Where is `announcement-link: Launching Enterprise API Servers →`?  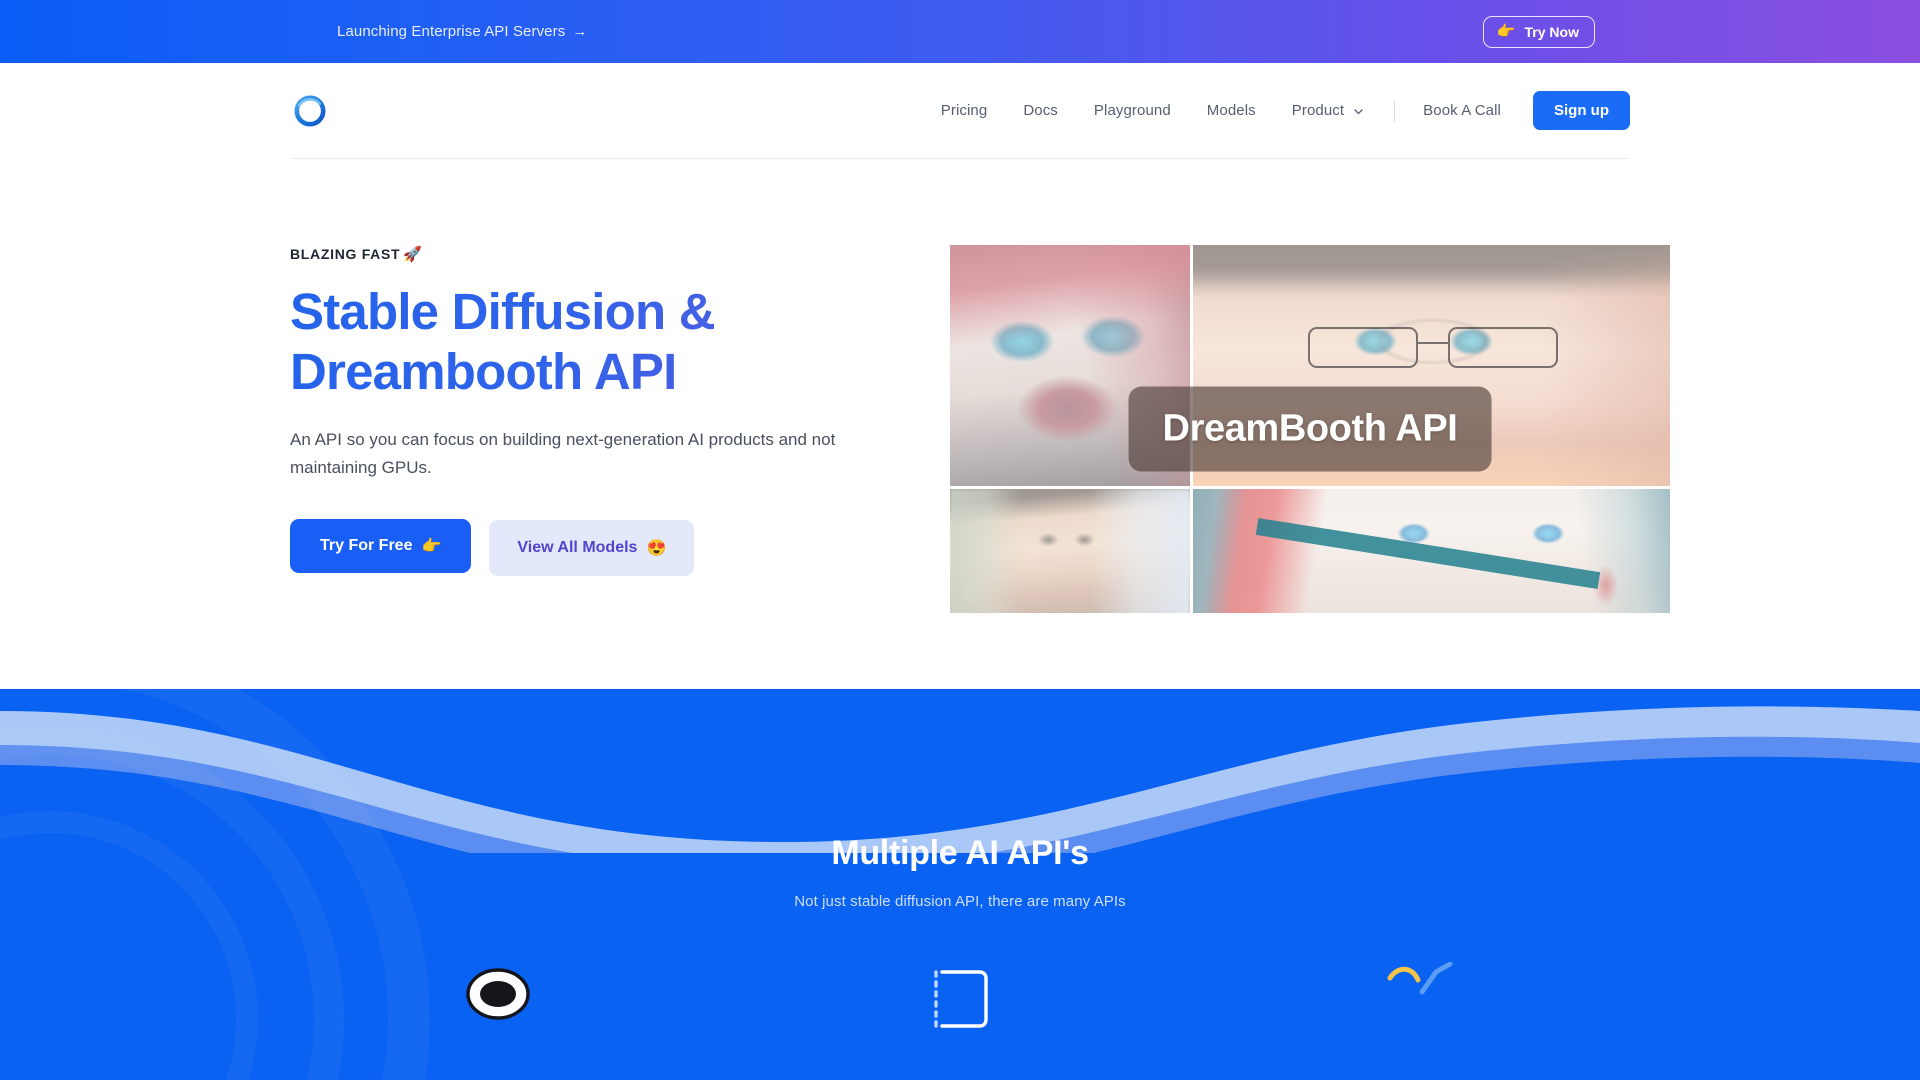 announcement-link: Launching Enterprise API Servers → is located at coordinates (462, 31).